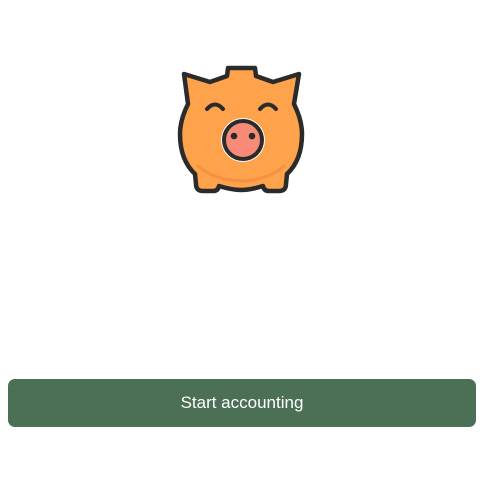  What do you see at coordinates (241, 131) in the screenshot?
I see `piggy-bank-icon` at bounding box center [241, 131].